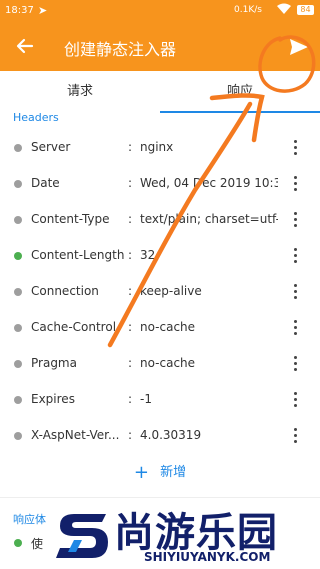 Image resolution: width=320 pixels, height=569 pixels. Describe the element at coordinates (160, 256) in the screenshot. I see `header-row: Content-Length:32` at that location.